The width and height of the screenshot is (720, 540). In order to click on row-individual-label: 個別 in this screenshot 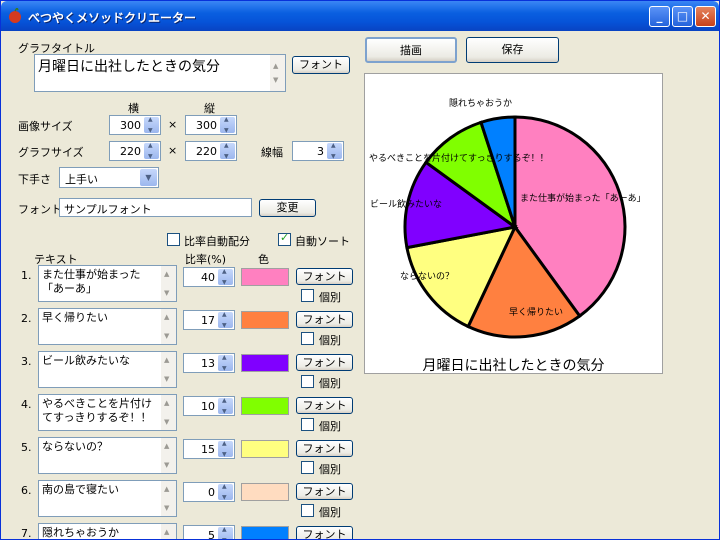, I will do `click(330, 426)`.